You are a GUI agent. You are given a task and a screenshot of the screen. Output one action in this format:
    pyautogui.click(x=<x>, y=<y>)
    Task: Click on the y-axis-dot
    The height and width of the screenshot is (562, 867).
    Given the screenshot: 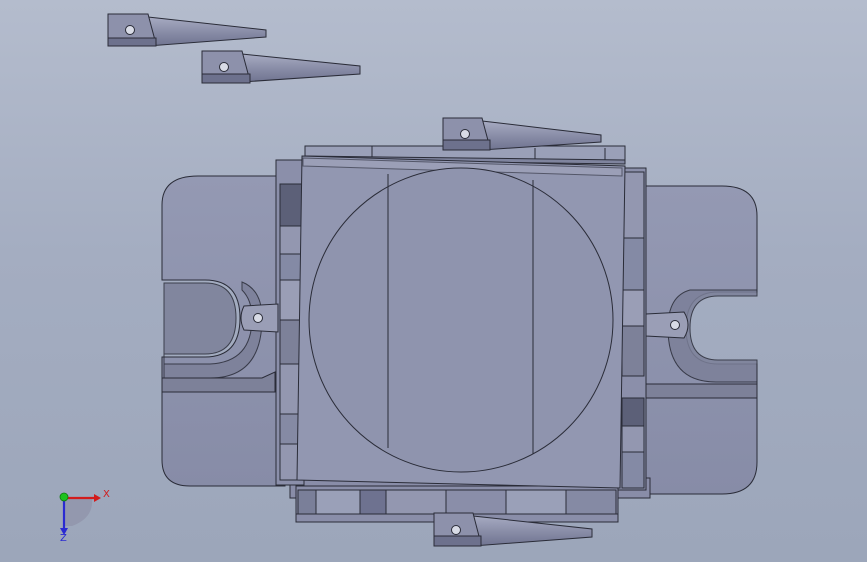 What is the action you would take?
    pyautogui.click(x=64, y=497)
    